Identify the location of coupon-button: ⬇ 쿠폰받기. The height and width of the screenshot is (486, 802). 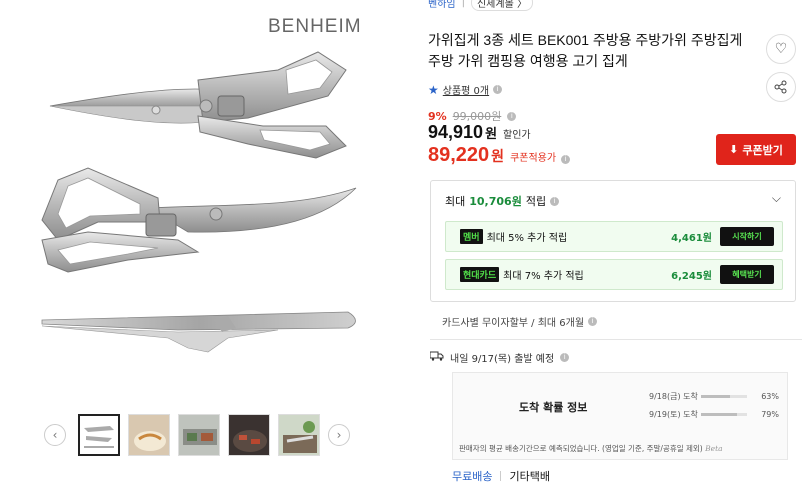
(756, 149).